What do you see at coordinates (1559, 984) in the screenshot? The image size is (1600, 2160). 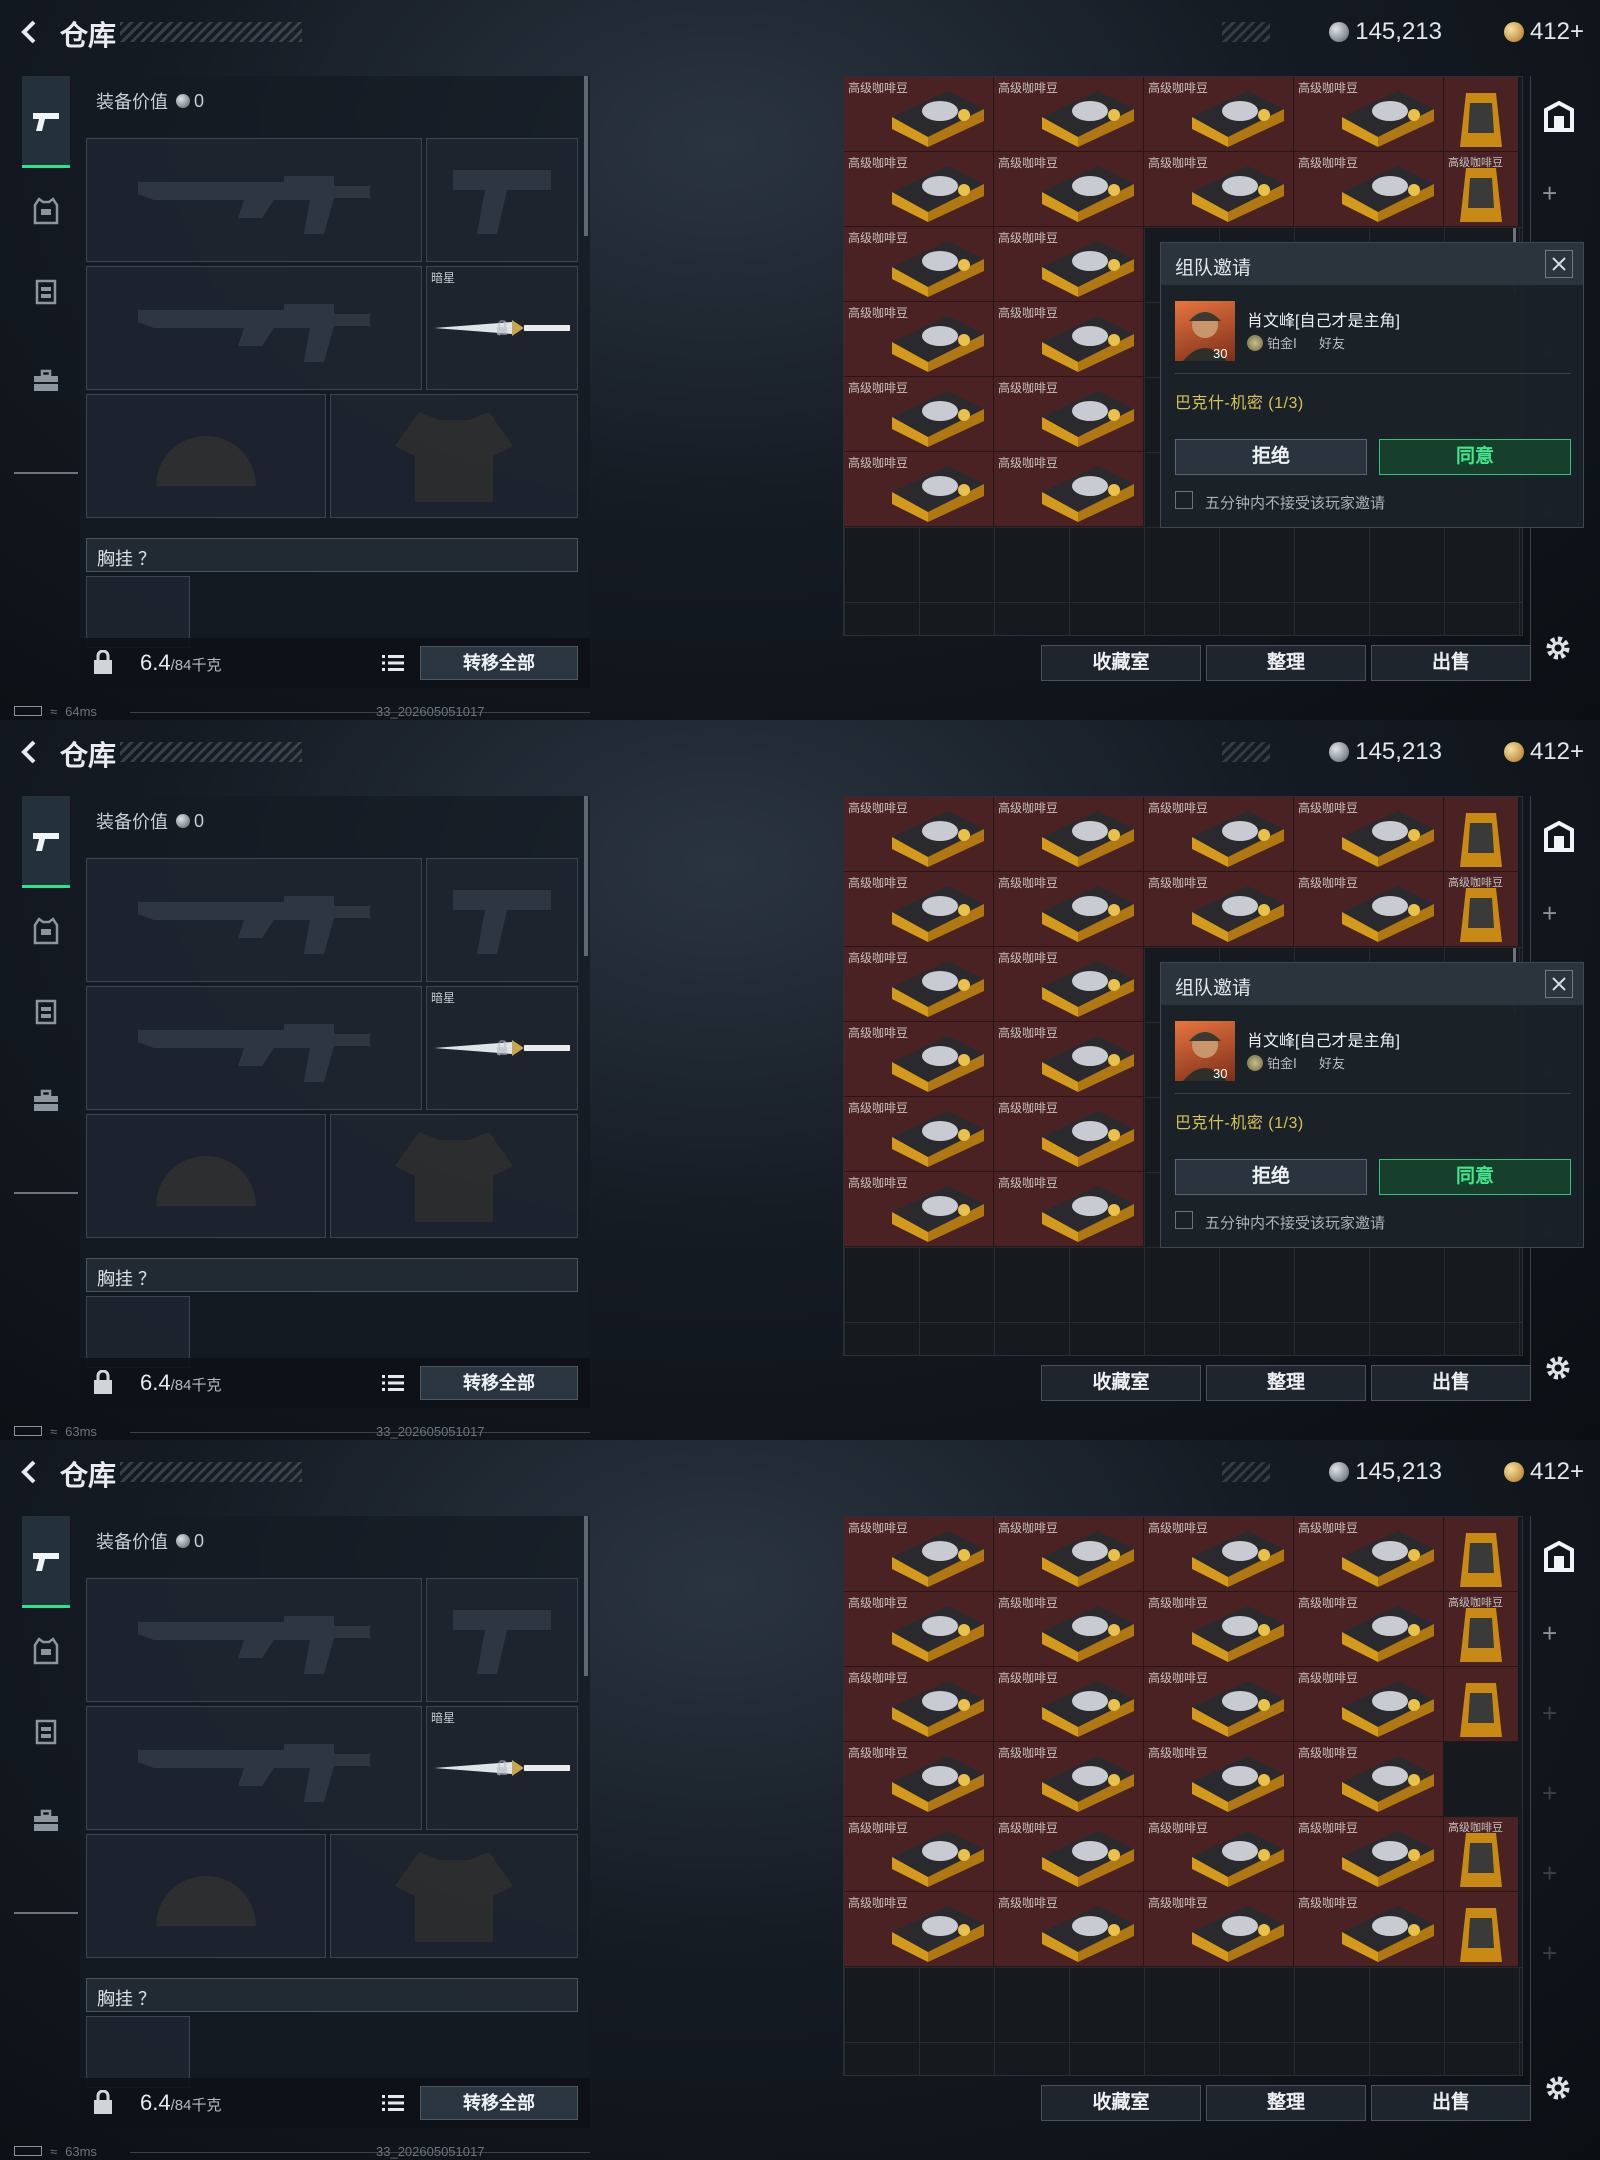 I see `close-button` at bounding box center [1559, 984].